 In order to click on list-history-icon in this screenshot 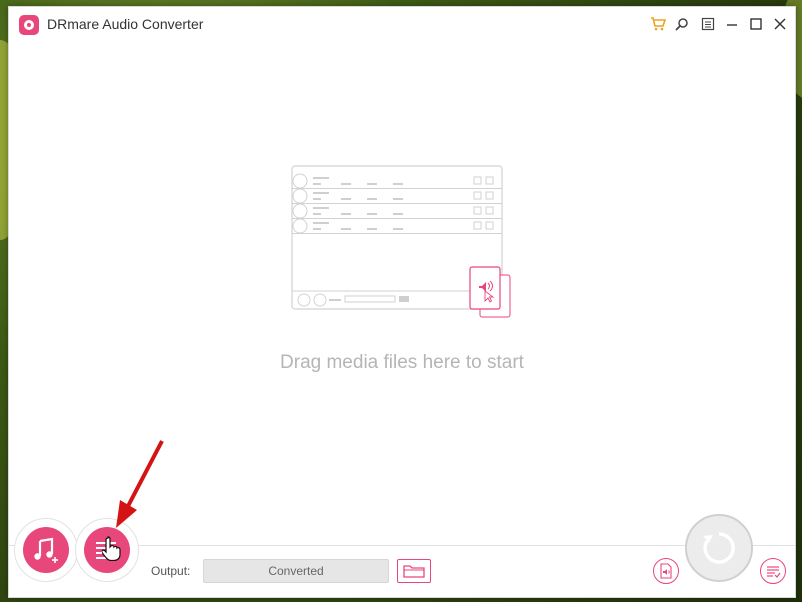, I will do `click(774, 572)`.